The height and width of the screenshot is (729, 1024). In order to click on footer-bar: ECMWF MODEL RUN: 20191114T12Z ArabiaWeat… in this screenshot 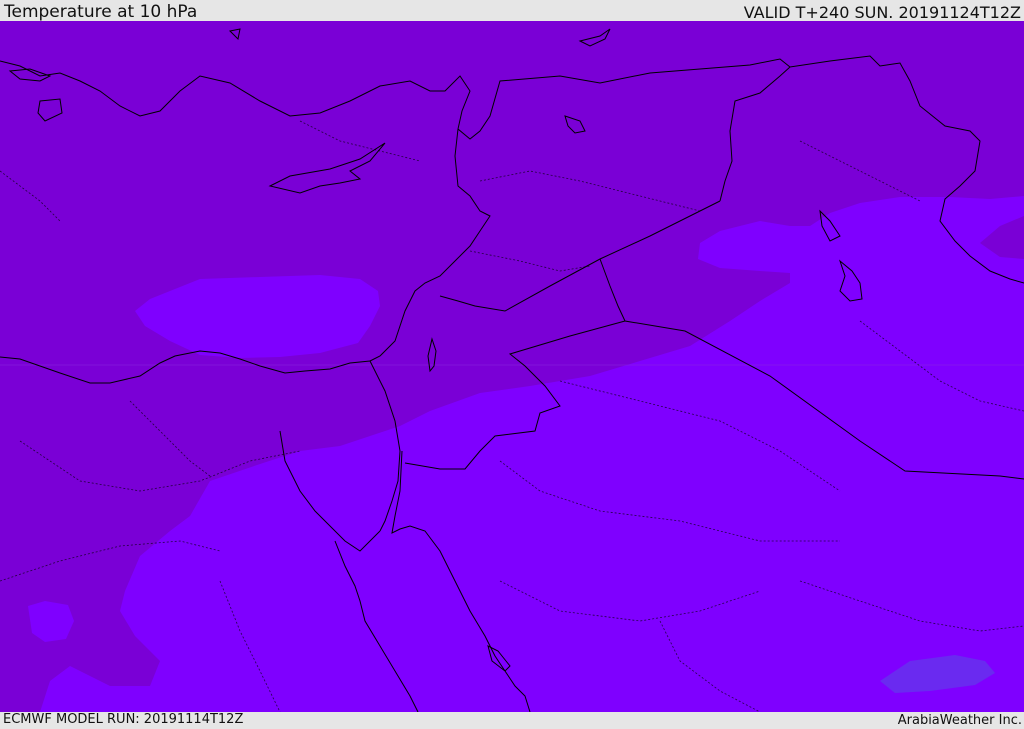, I will do `click(512, 720)`.